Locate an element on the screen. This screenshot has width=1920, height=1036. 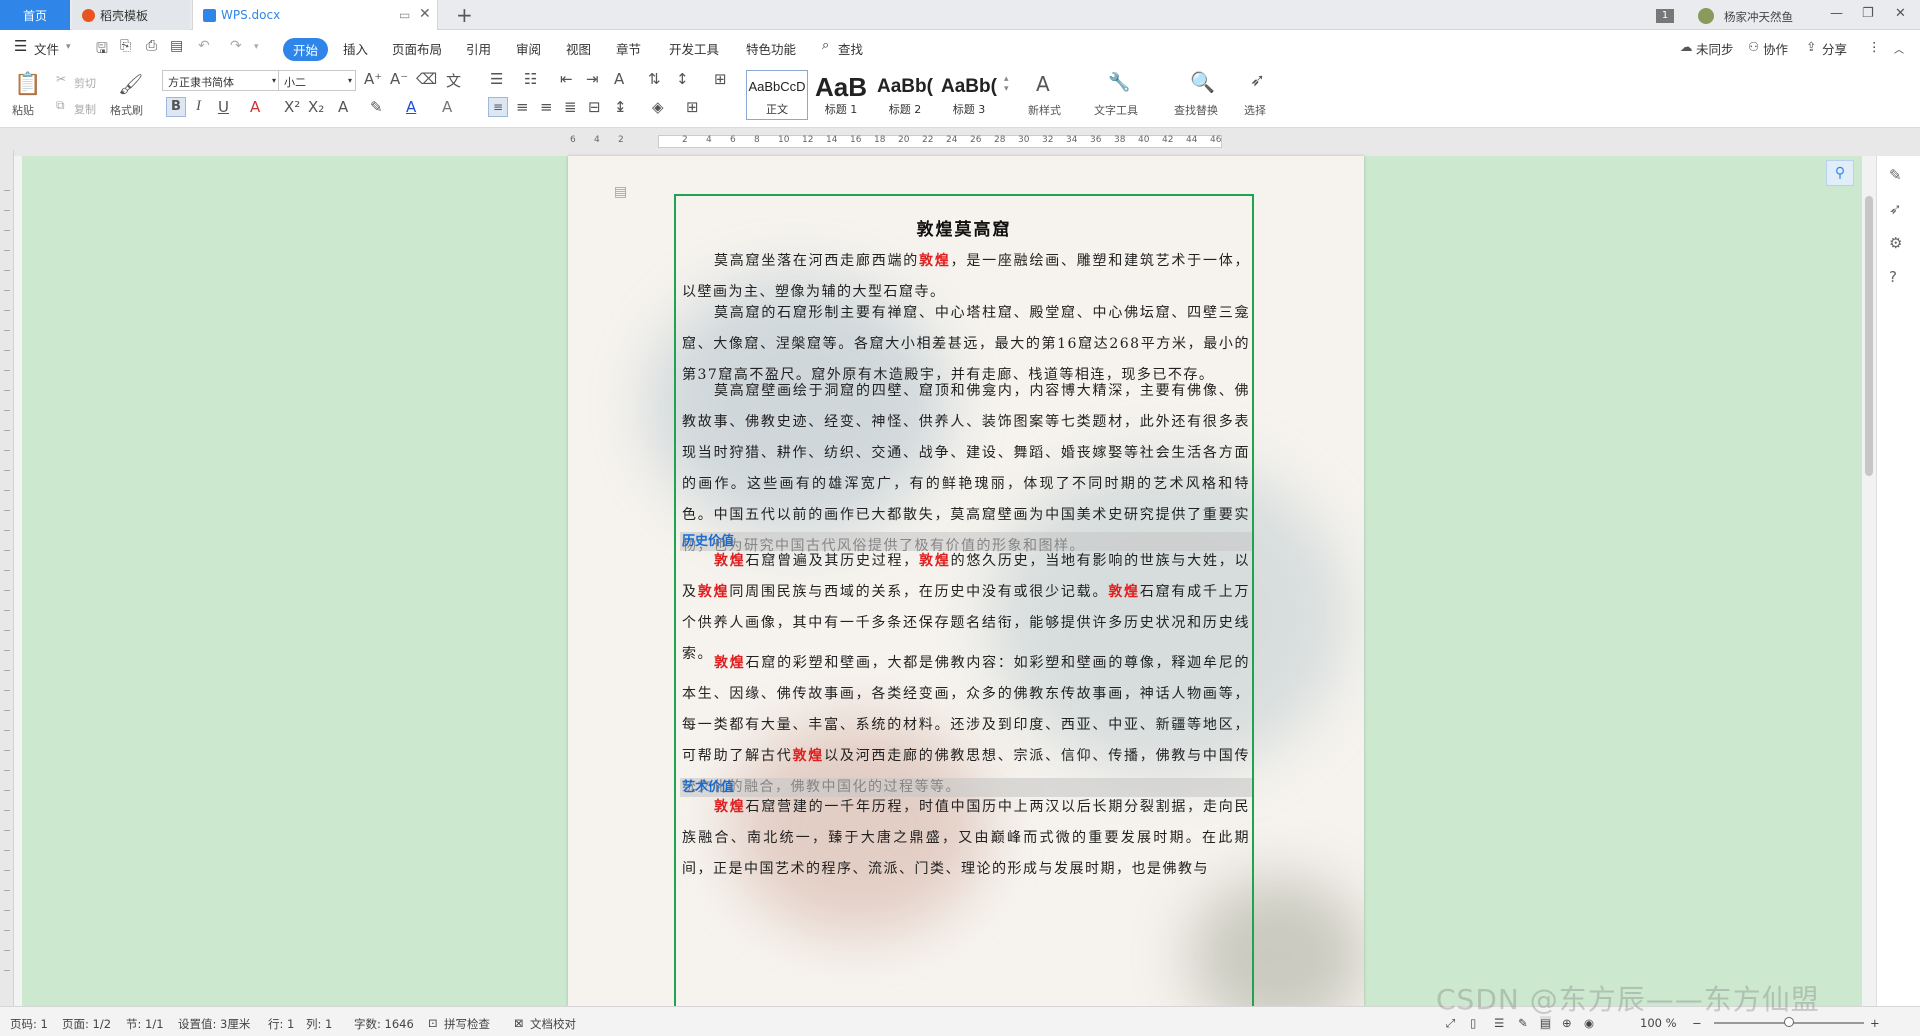
find-replace-icon: 🔍 is located at coordinates (1202, 82).